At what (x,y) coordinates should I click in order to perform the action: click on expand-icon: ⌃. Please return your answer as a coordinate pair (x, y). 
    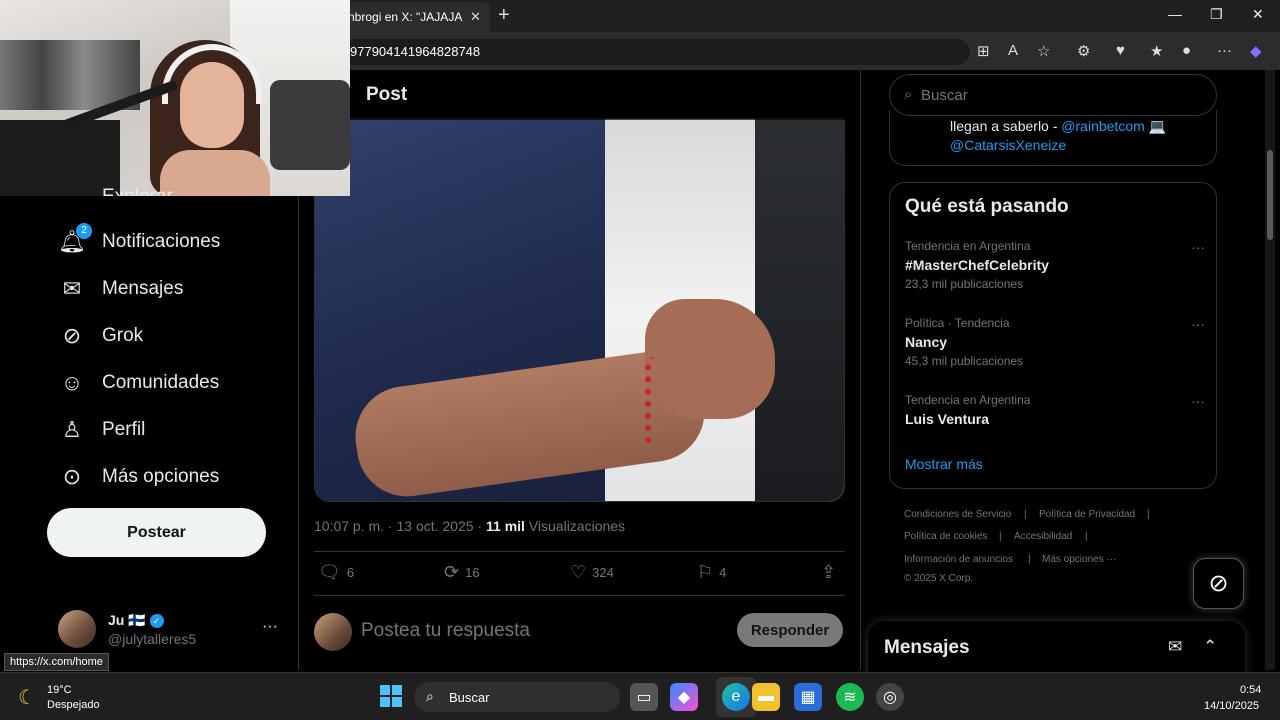
    Looking at the image, I should click on (1210, 647).